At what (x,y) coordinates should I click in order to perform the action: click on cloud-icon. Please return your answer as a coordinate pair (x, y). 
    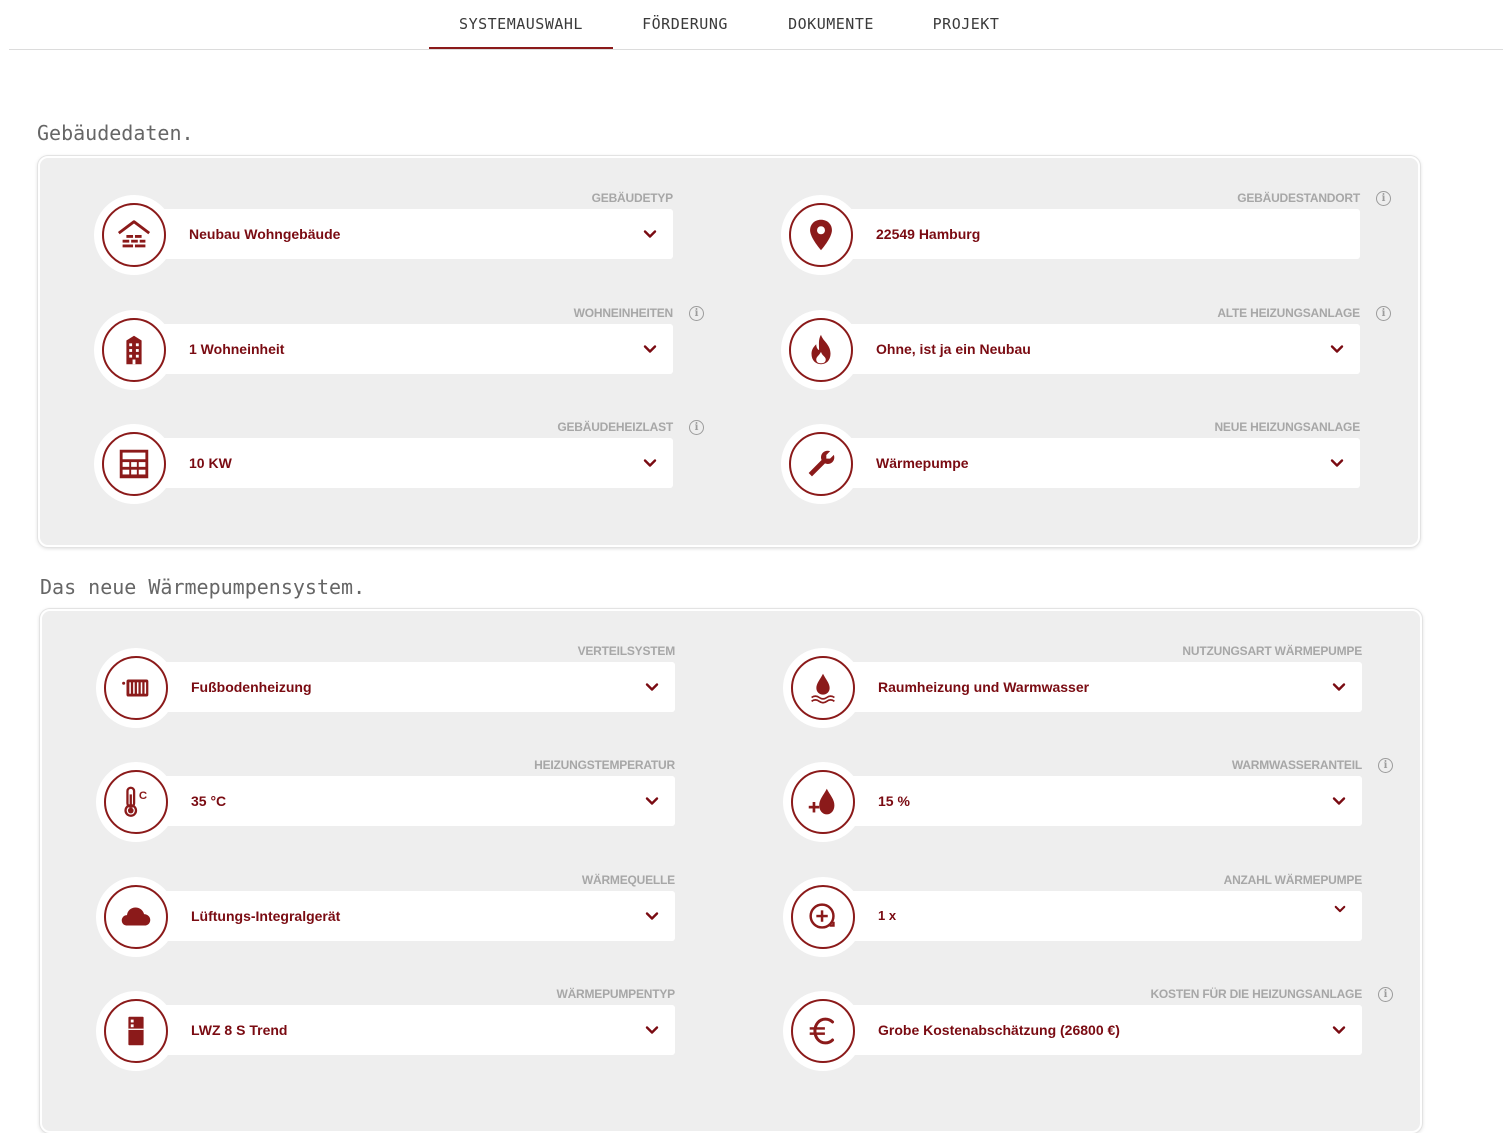
    Looking at the image, I should click on (136, 916).